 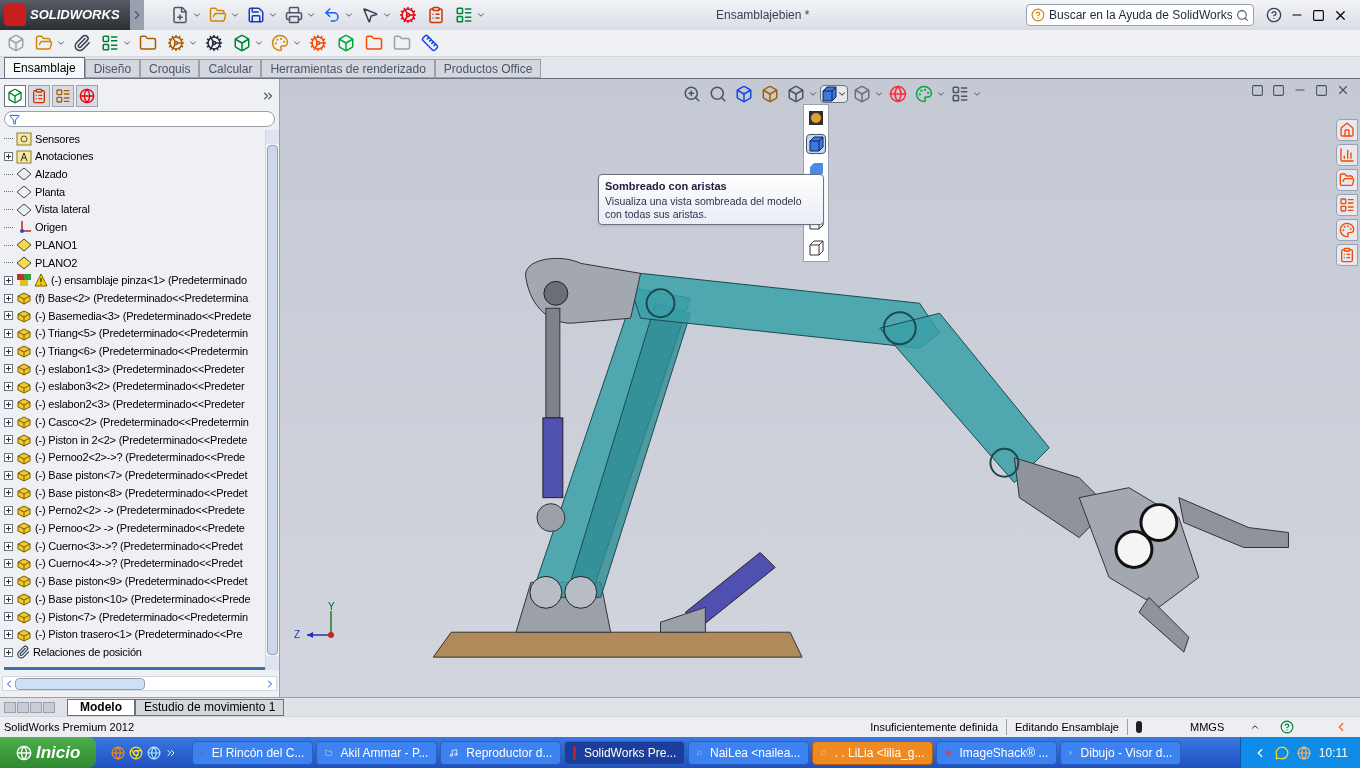 What do you see at coordinates (51, 174) in the screenshot?
I see `tree-item: Alzado` at bounding box center [51, 174].